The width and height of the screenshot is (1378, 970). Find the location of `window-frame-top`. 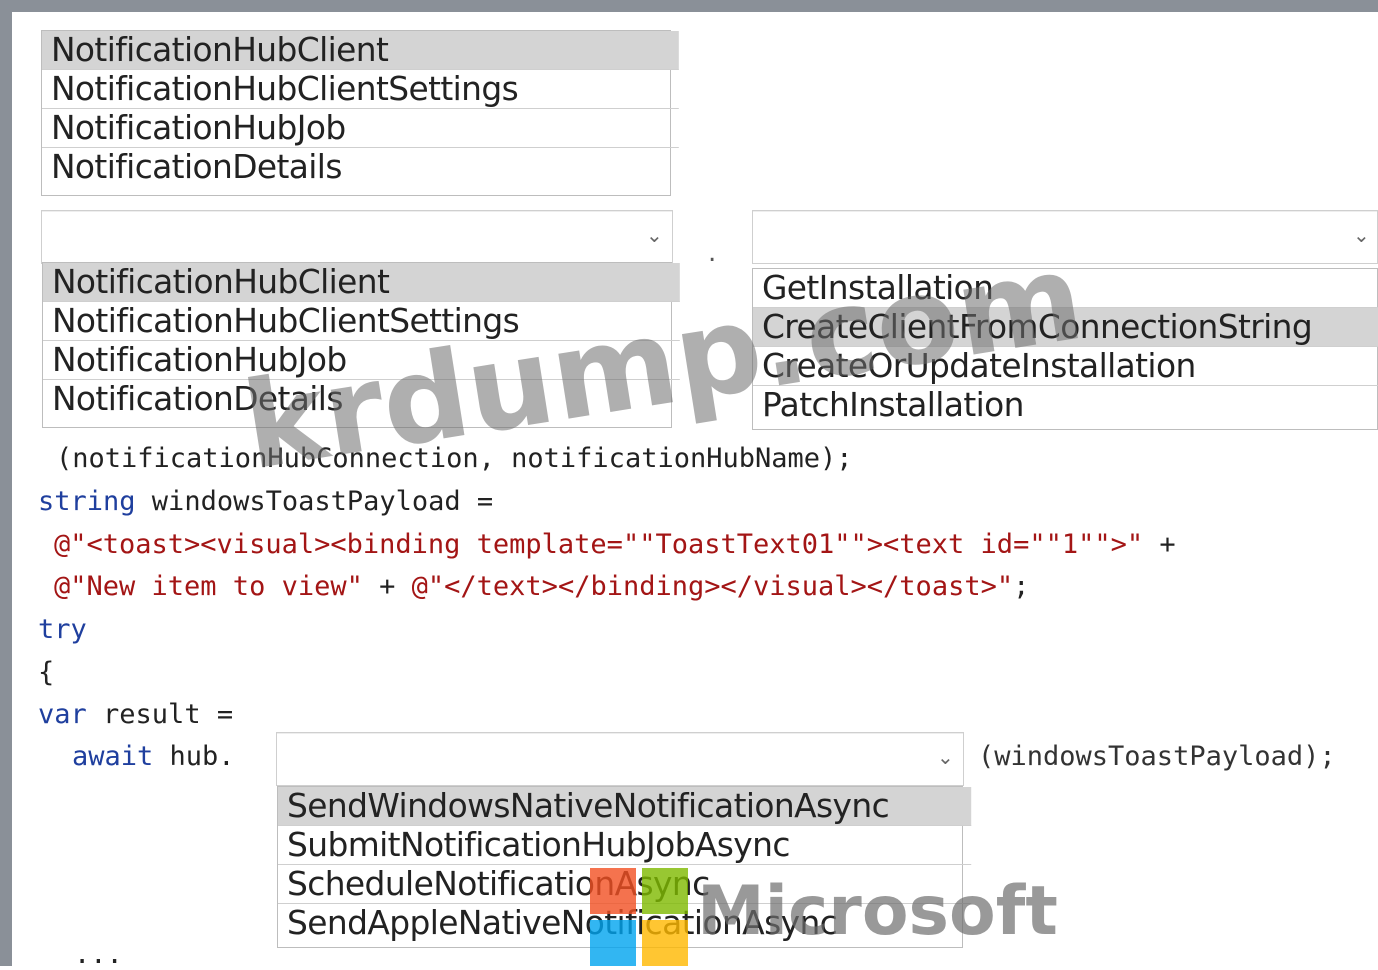

window-frame-top is located at coordinates (689, 6).